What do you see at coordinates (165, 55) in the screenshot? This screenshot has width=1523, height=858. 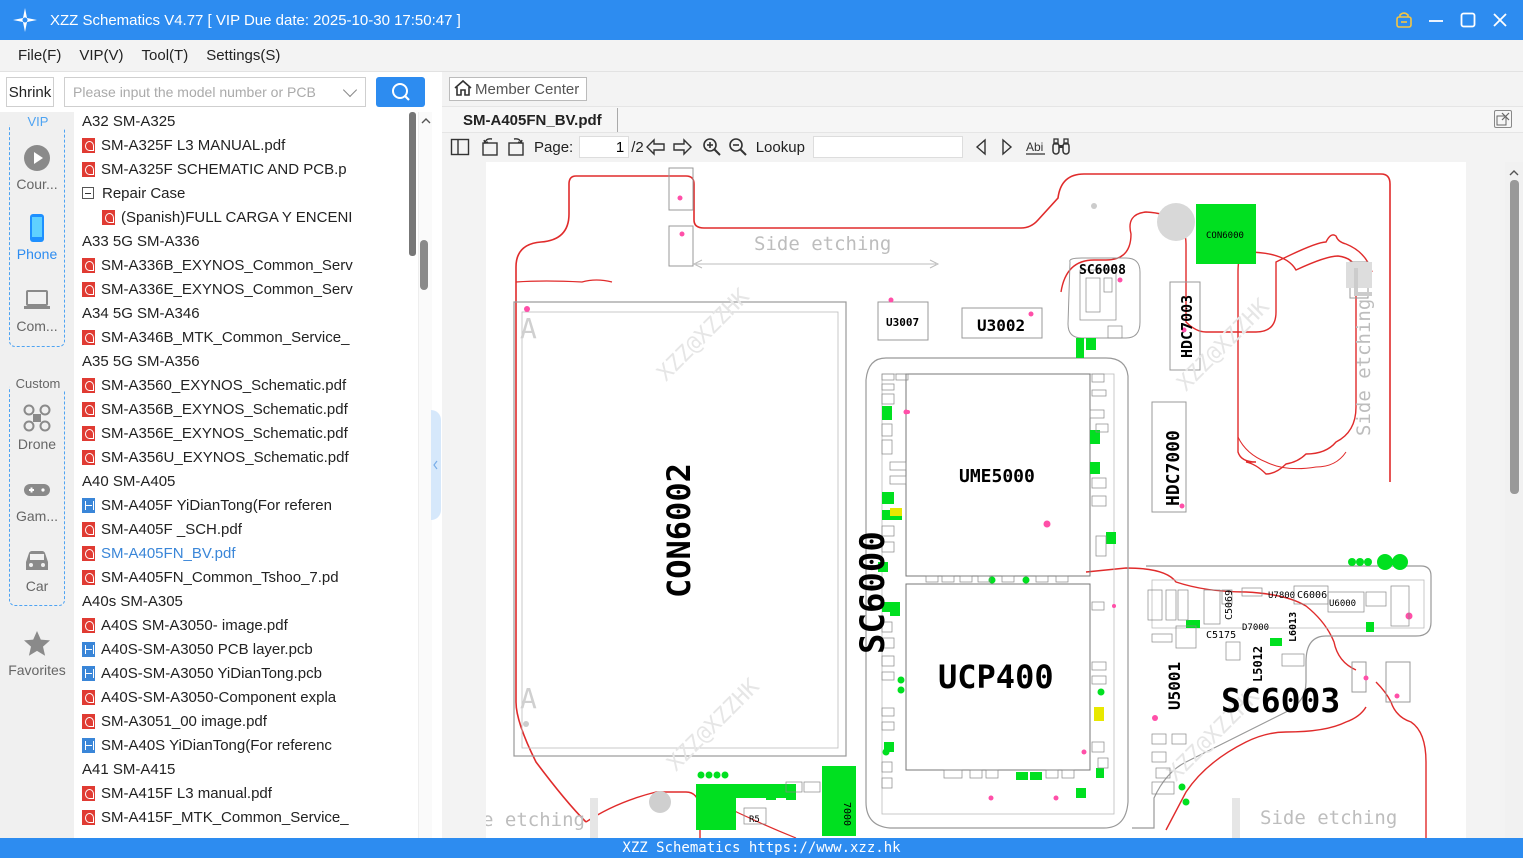 I see `menu-tool: Tool(T)` at bounding box center [165, 55].